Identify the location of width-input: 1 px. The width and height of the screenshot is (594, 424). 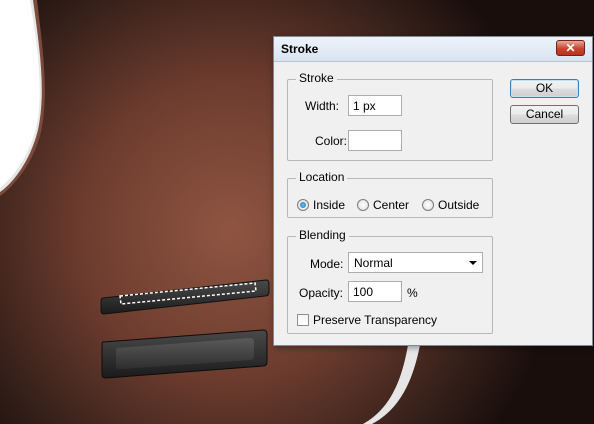
(375, 105).